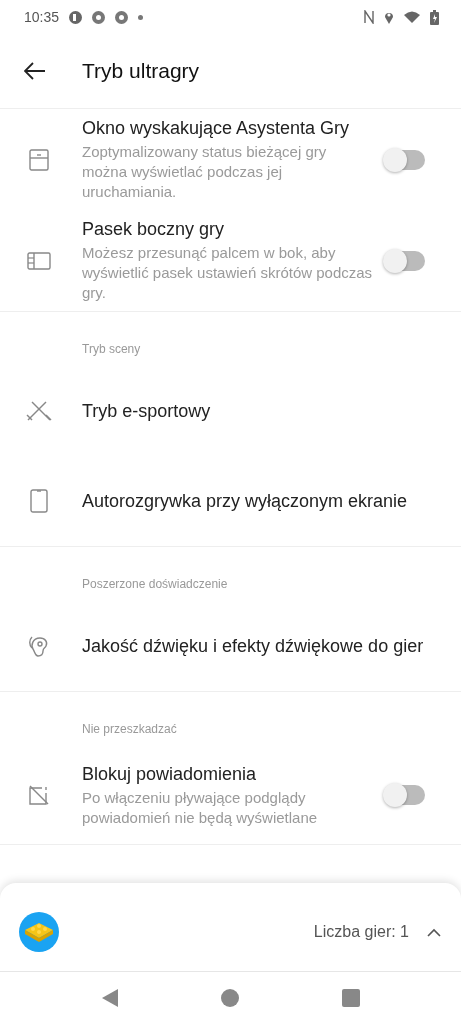 The height and width of the screenshot is (1024, 461). I want to click on page-title: Tryb ultragry, so click(141, 71).